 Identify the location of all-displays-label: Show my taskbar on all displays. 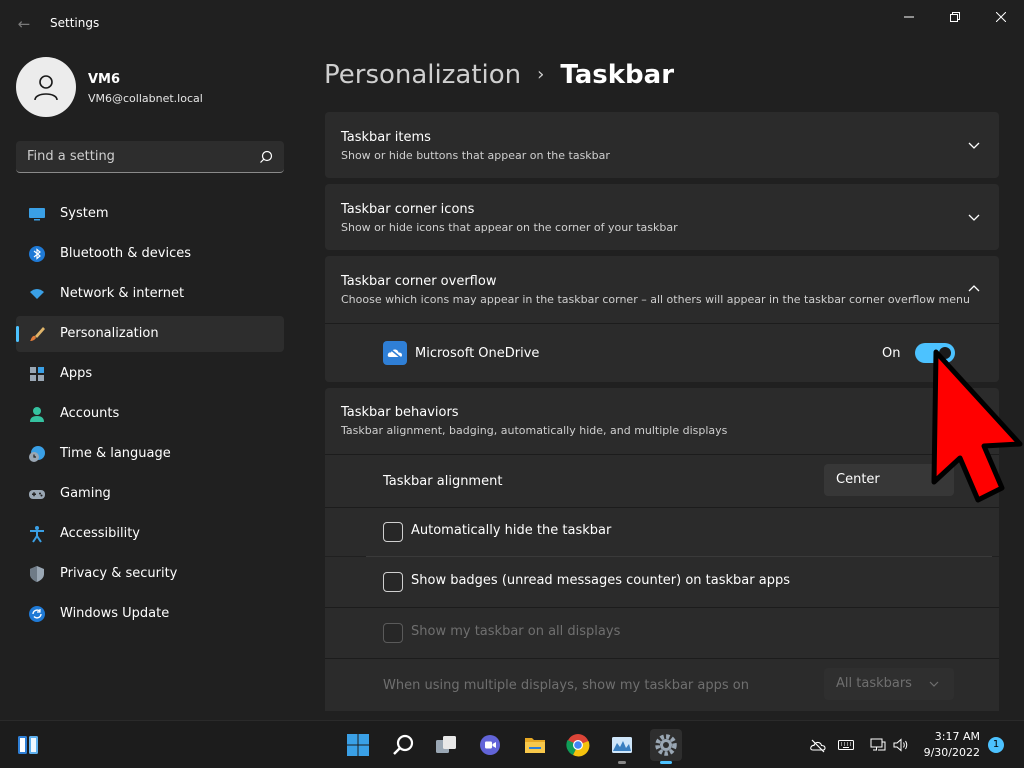
(516, 631).